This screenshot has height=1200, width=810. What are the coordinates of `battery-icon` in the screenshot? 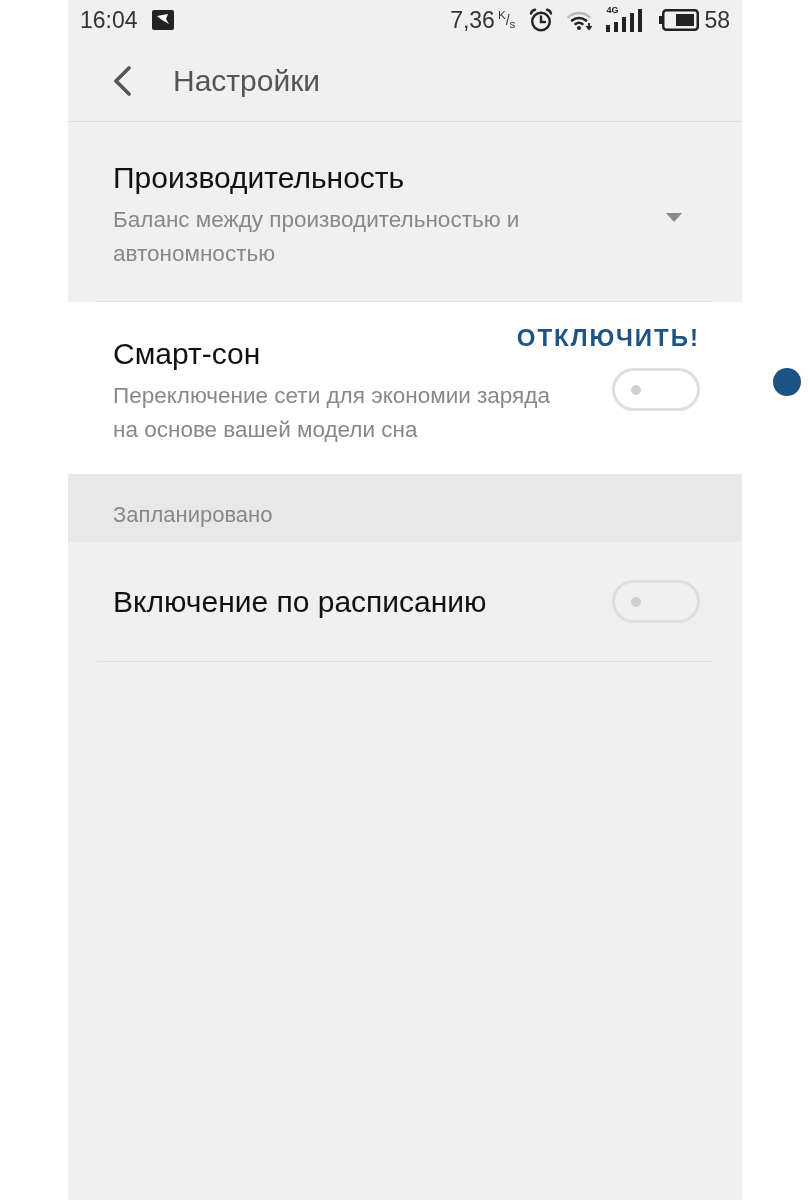 It's located at (679, 20).